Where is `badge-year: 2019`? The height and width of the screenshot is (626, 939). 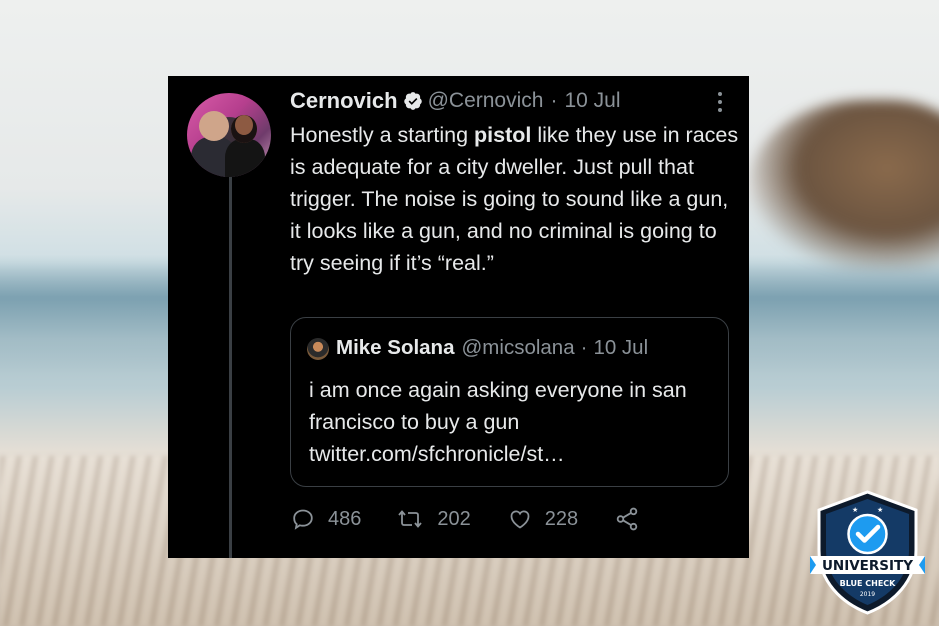 badge-year: 2019 is located at coordinates (867, 594).